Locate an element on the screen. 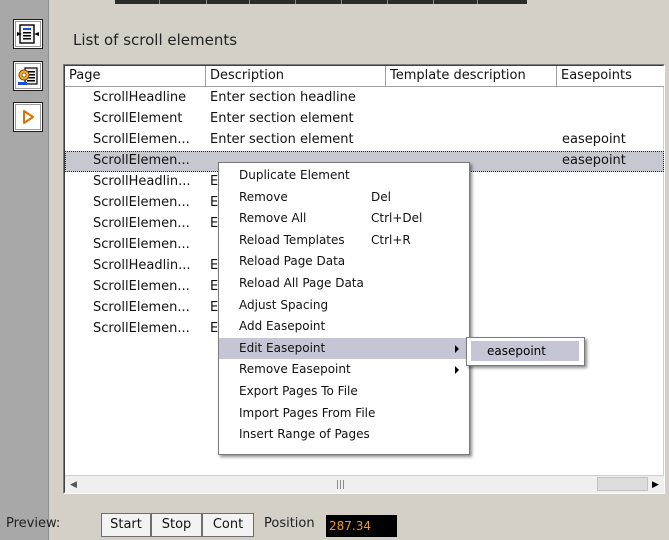  cell-page: ScrollElement is located at coordinates (138, 118).